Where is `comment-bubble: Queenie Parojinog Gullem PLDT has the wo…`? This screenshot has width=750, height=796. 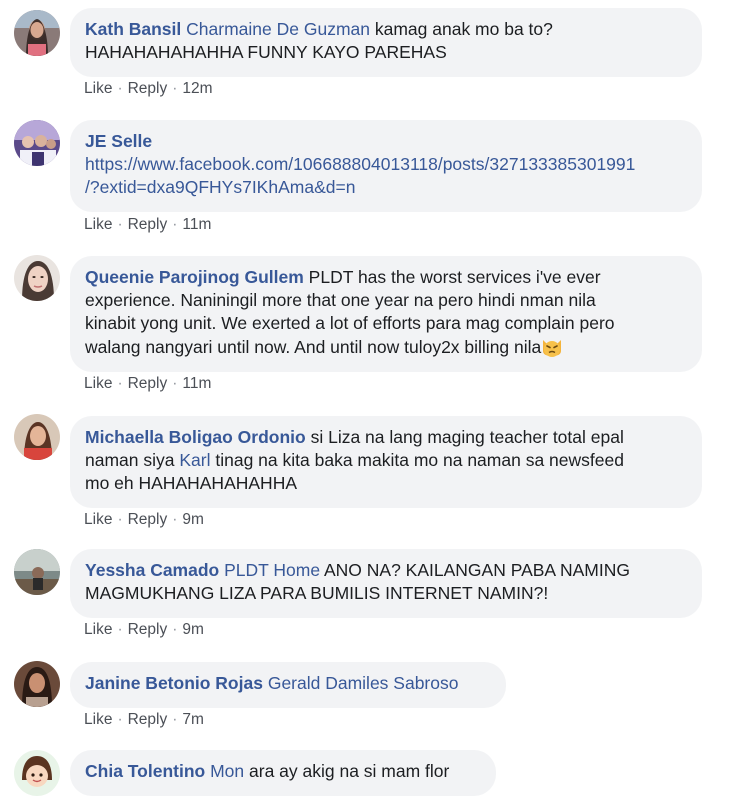 comment-bubble: Queenie Parojinog Gullem PLDT has the wo… is located at coordinates (386, 314).